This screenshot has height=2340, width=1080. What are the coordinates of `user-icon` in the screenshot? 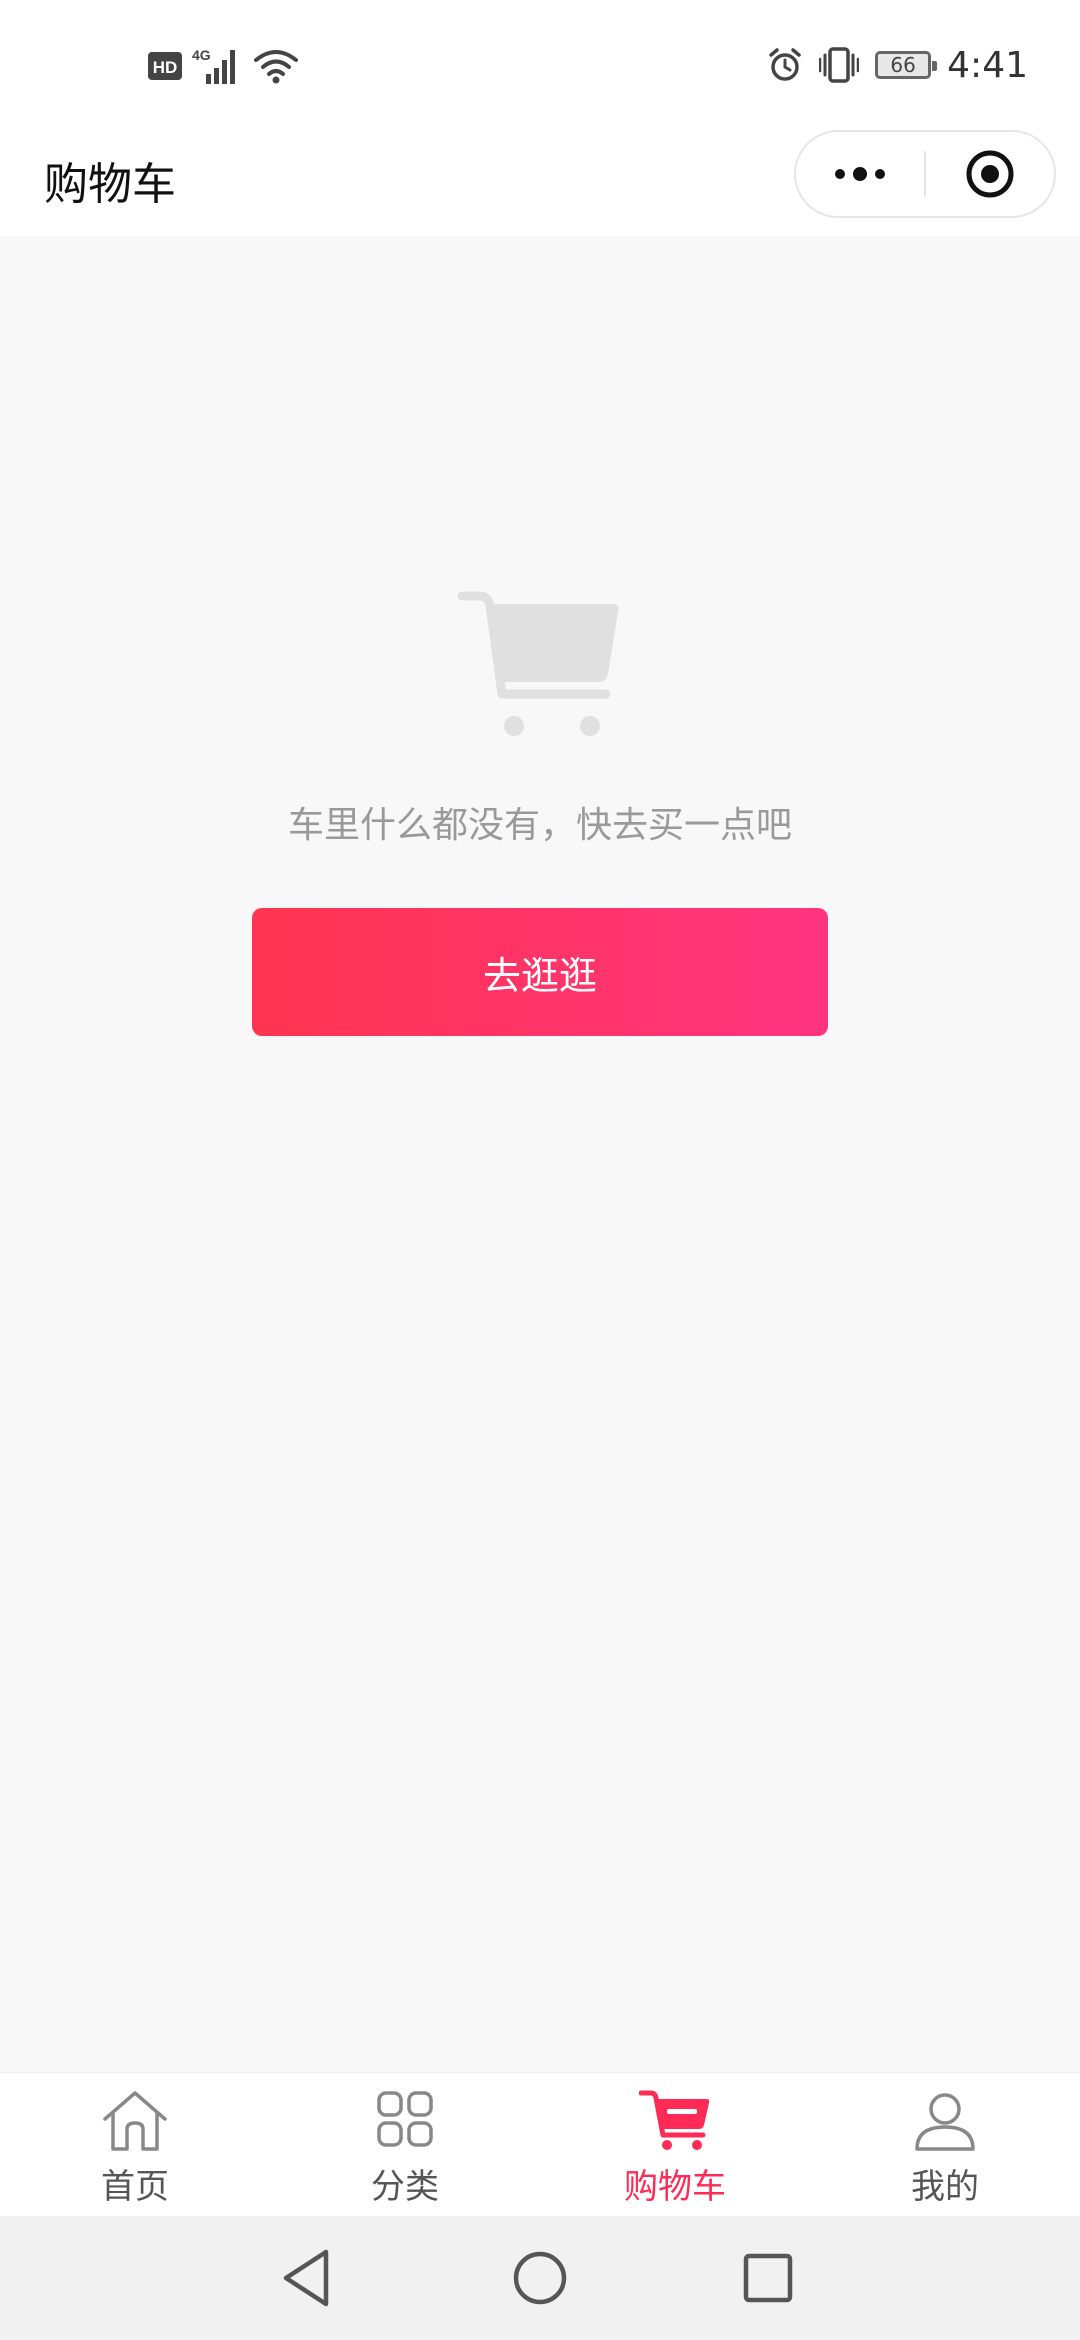 It's located at (945, 2122).